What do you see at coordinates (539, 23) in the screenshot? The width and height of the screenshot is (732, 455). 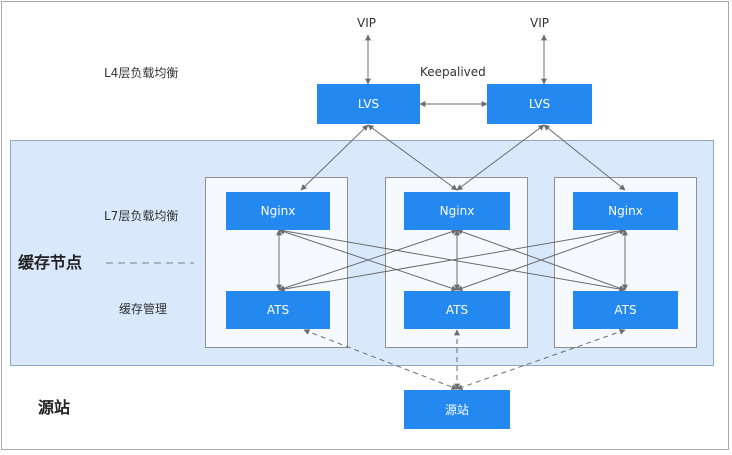 I see `vip-label-right: VIP` at bounding box center [539, 23].